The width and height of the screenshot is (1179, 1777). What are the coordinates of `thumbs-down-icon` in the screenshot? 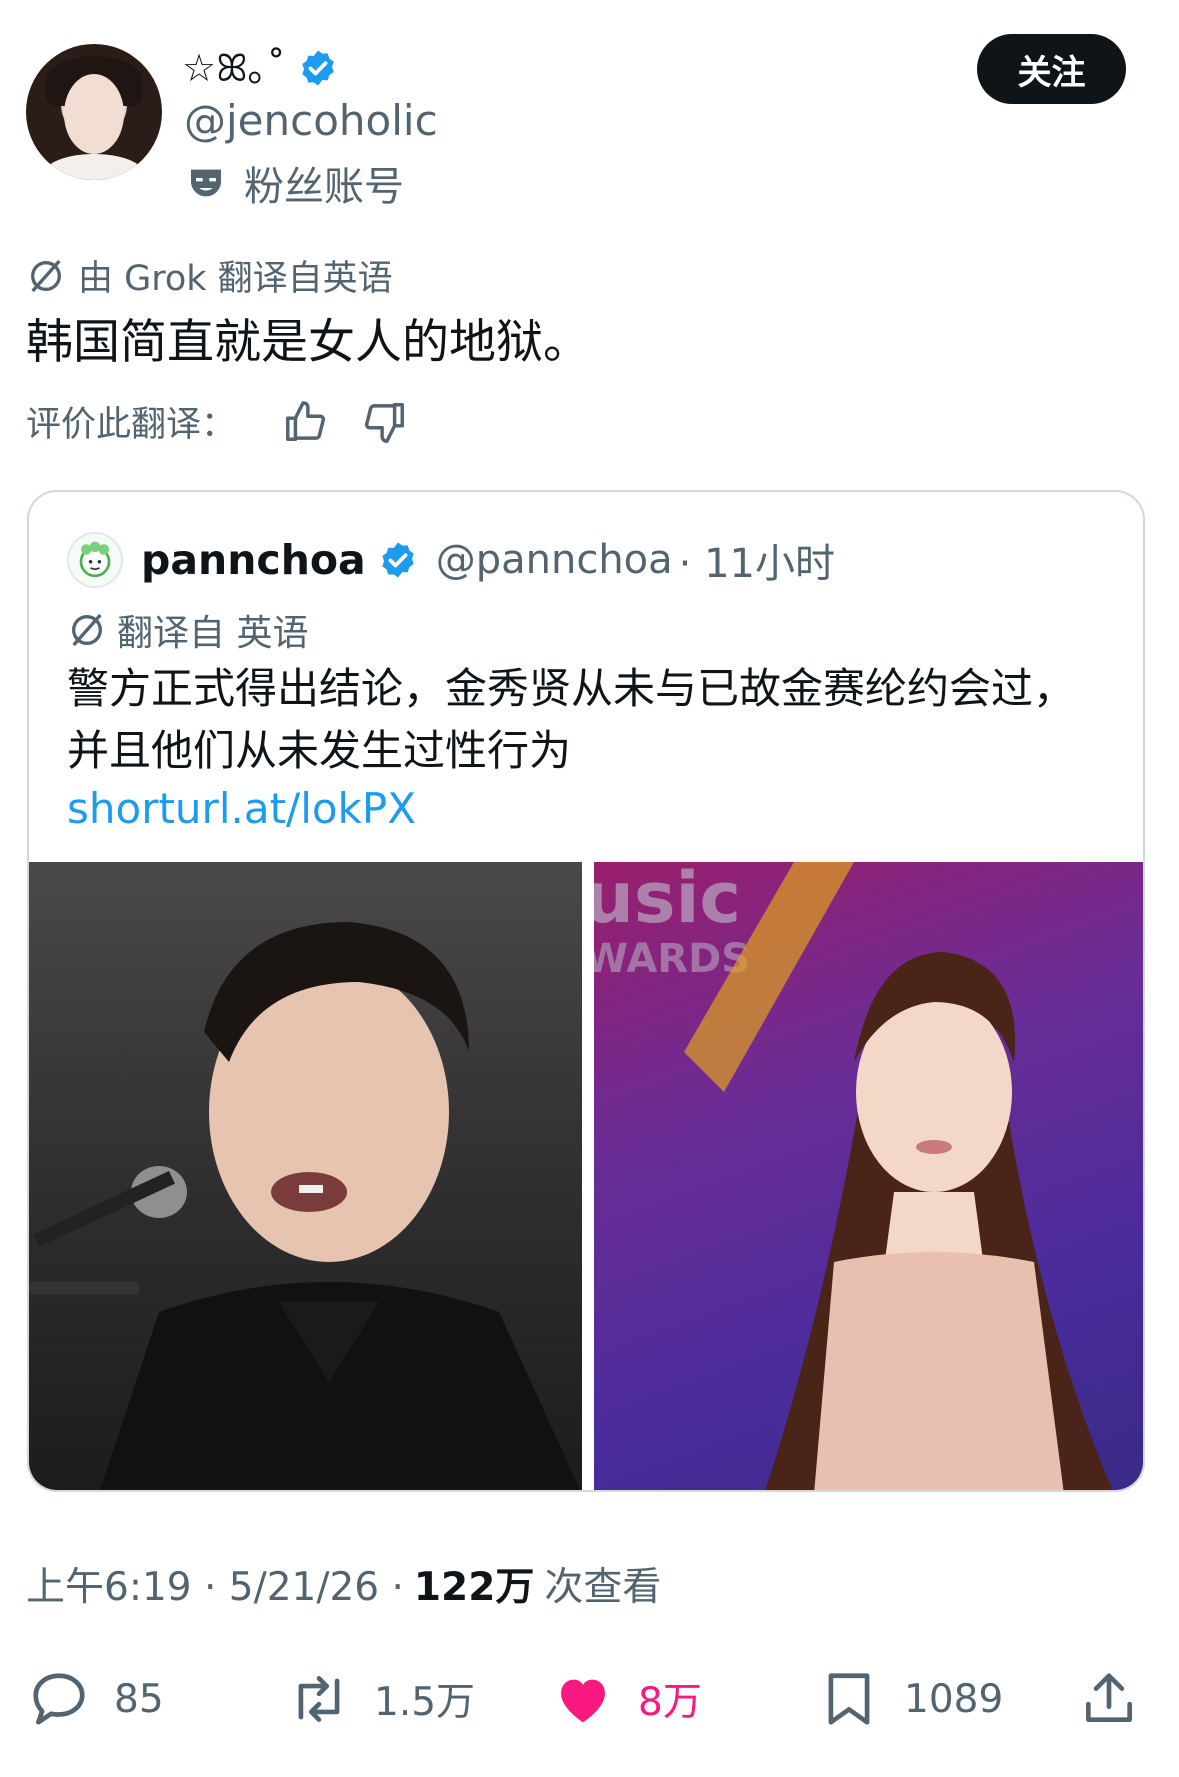 It's located at (385, 422).